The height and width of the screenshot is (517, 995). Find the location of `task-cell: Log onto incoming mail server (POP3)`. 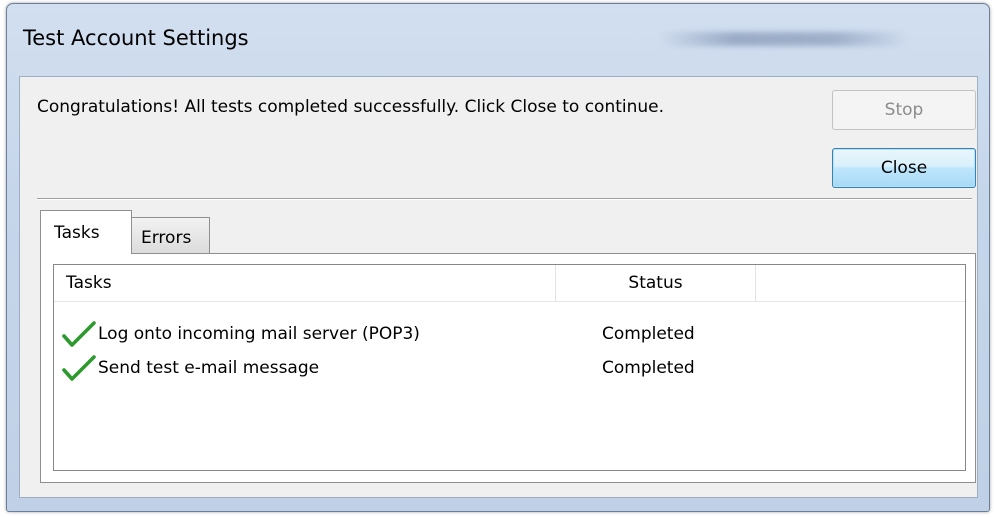

task-cell: Log onto incoming mail server (POP3) is located at coordinates (241, 334).